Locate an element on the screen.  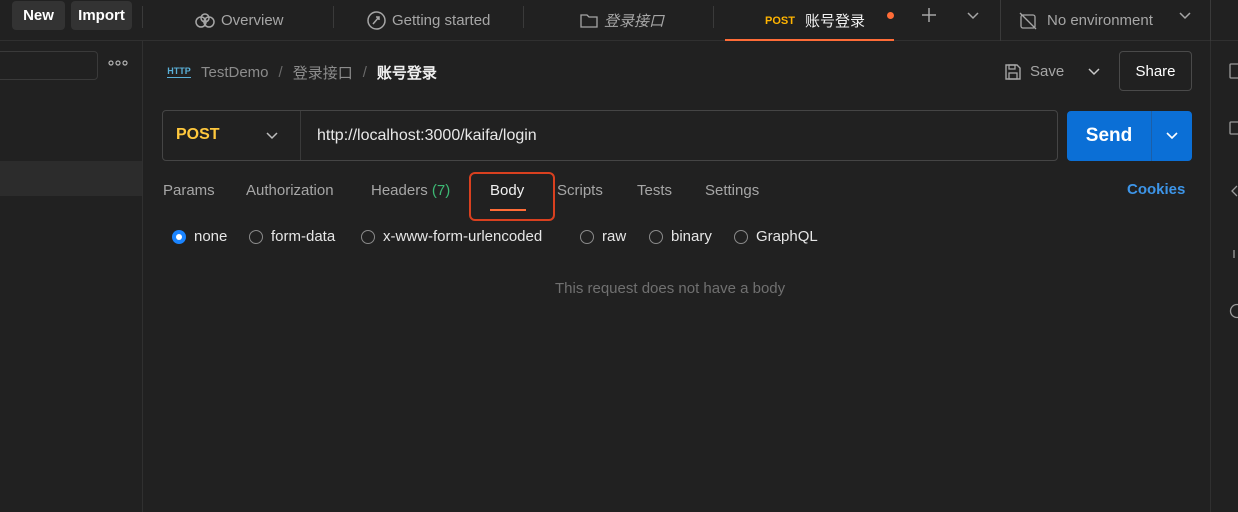
tab-folder: 登录接口 is located at coordinates (622, 20).